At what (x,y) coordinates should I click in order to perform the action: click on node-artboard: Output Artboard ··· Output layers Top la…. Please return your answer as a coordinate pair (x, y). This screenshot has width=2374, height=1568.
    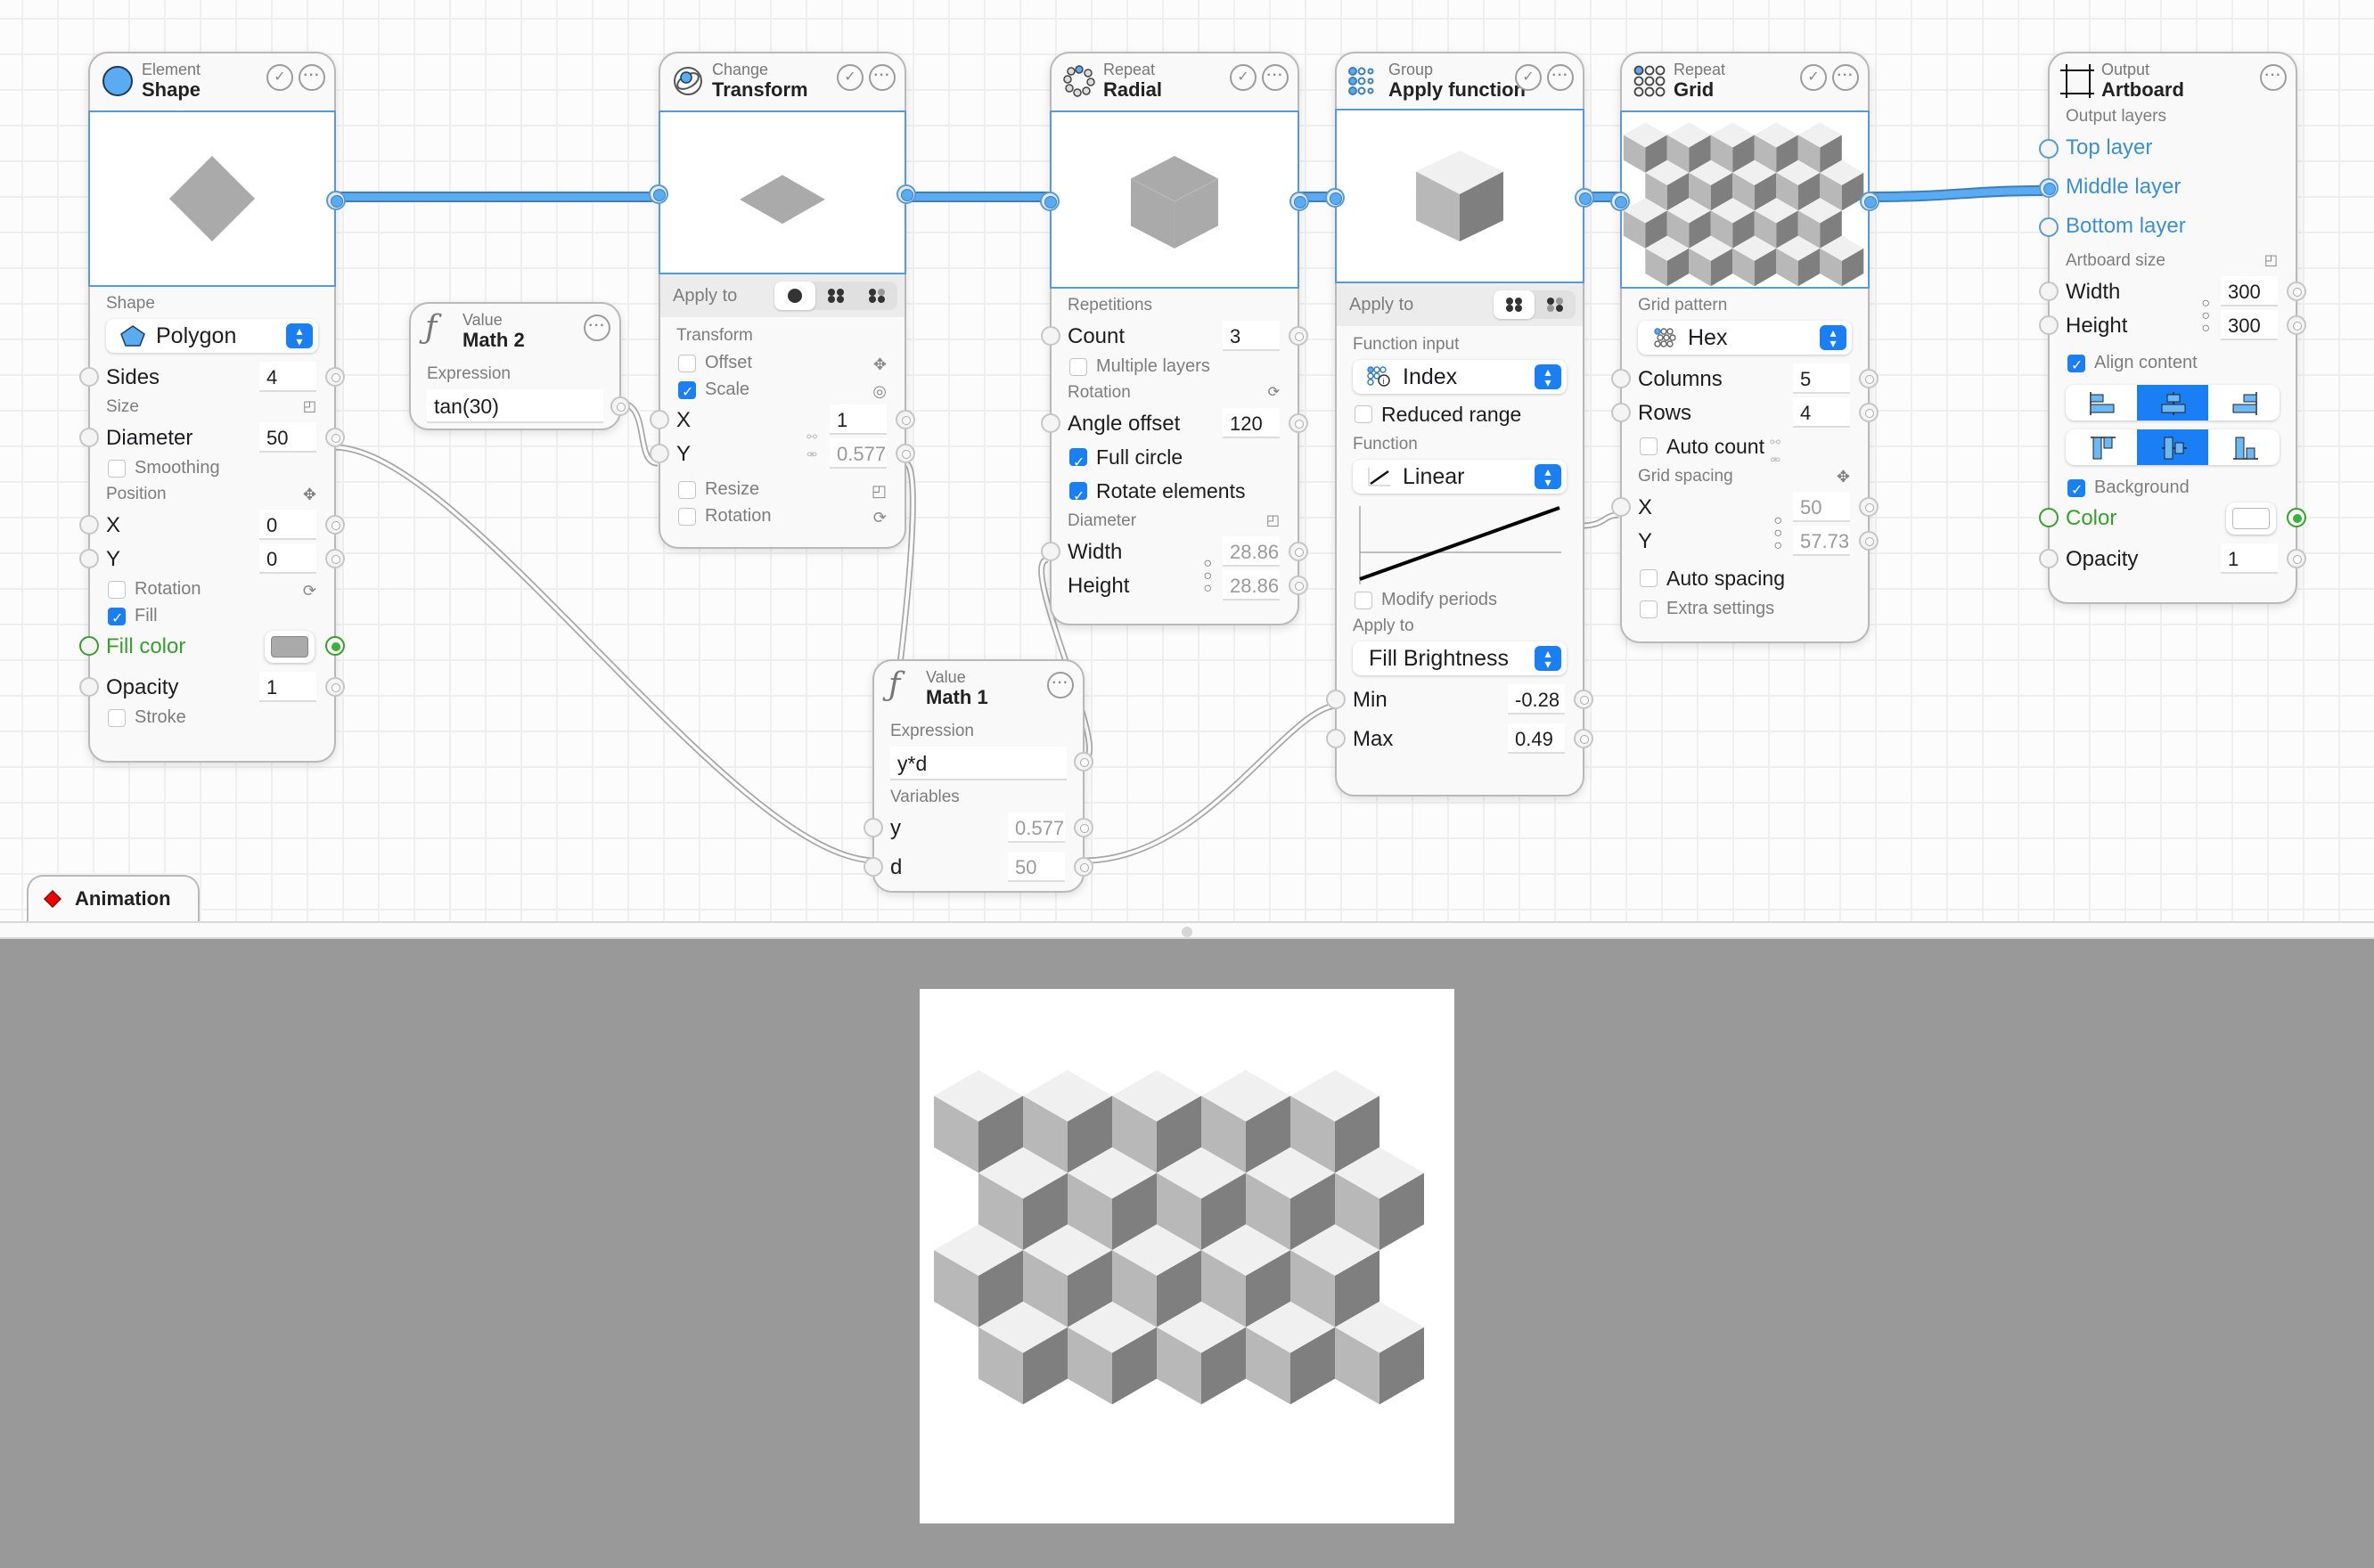
    Looking at the image, I should click on (2172, 328).